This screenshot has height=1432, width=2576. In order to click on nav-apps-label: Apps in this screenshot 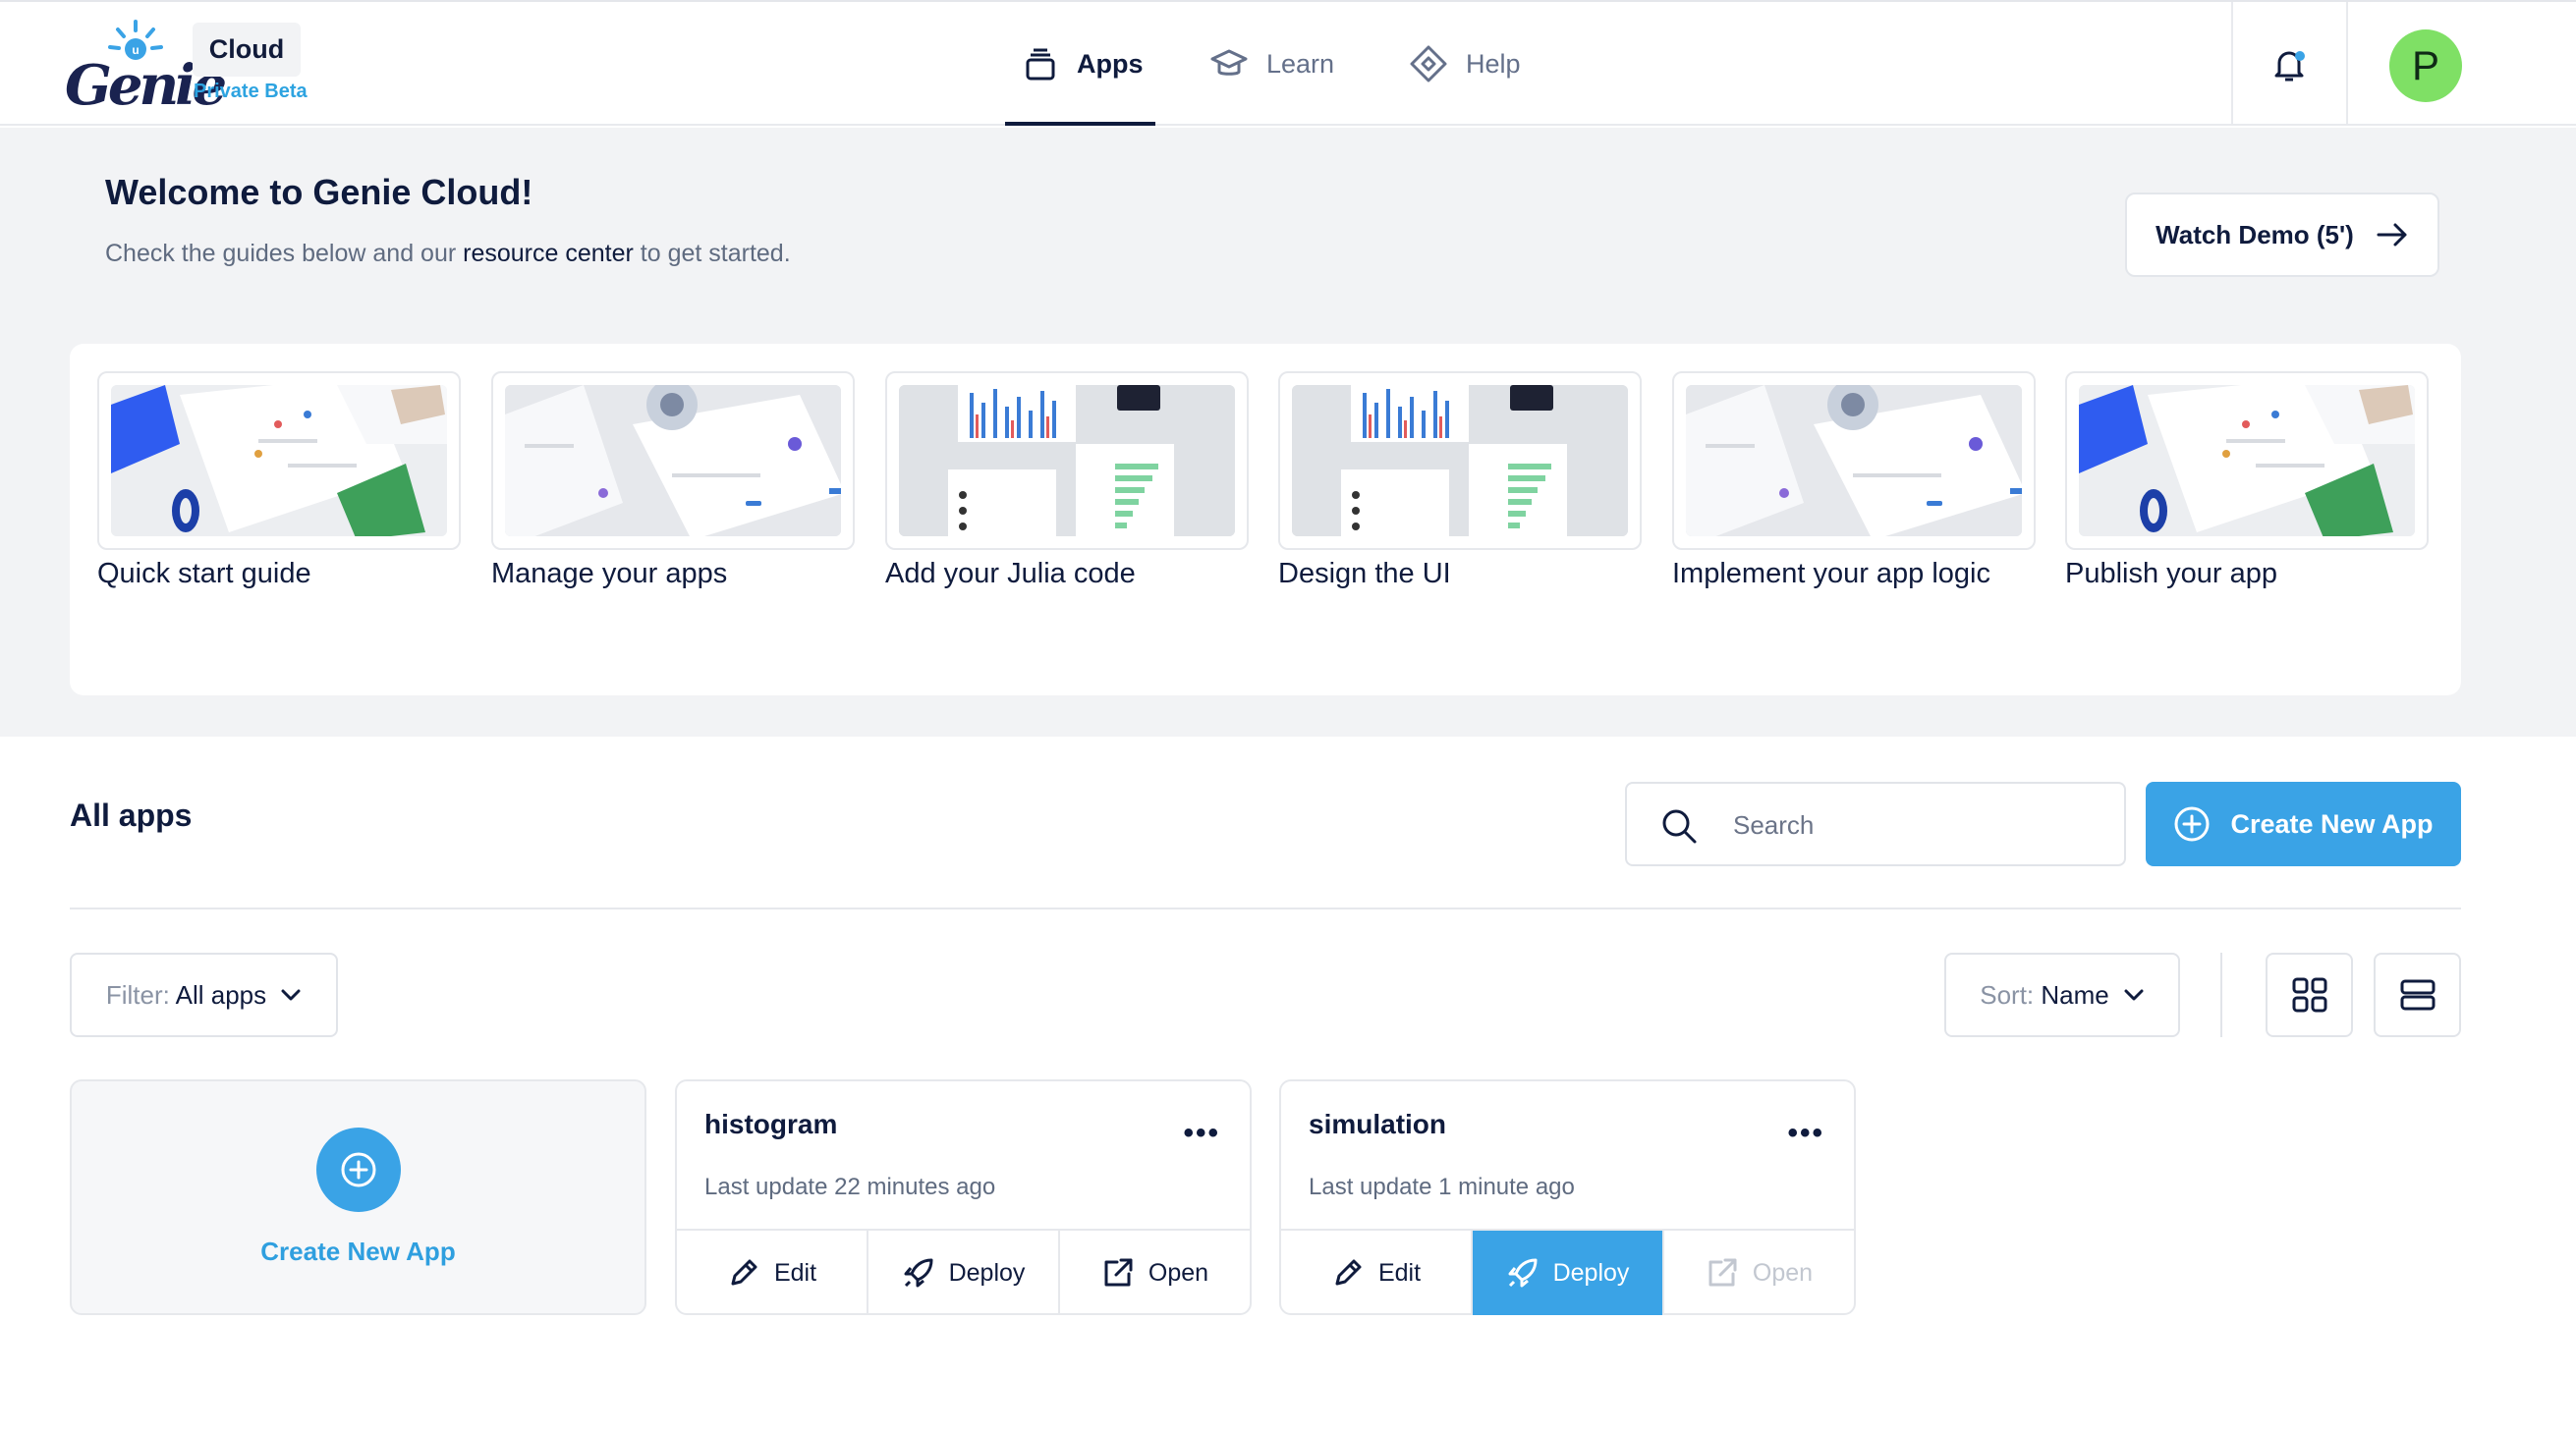, I will do `click(1110, 63)`.